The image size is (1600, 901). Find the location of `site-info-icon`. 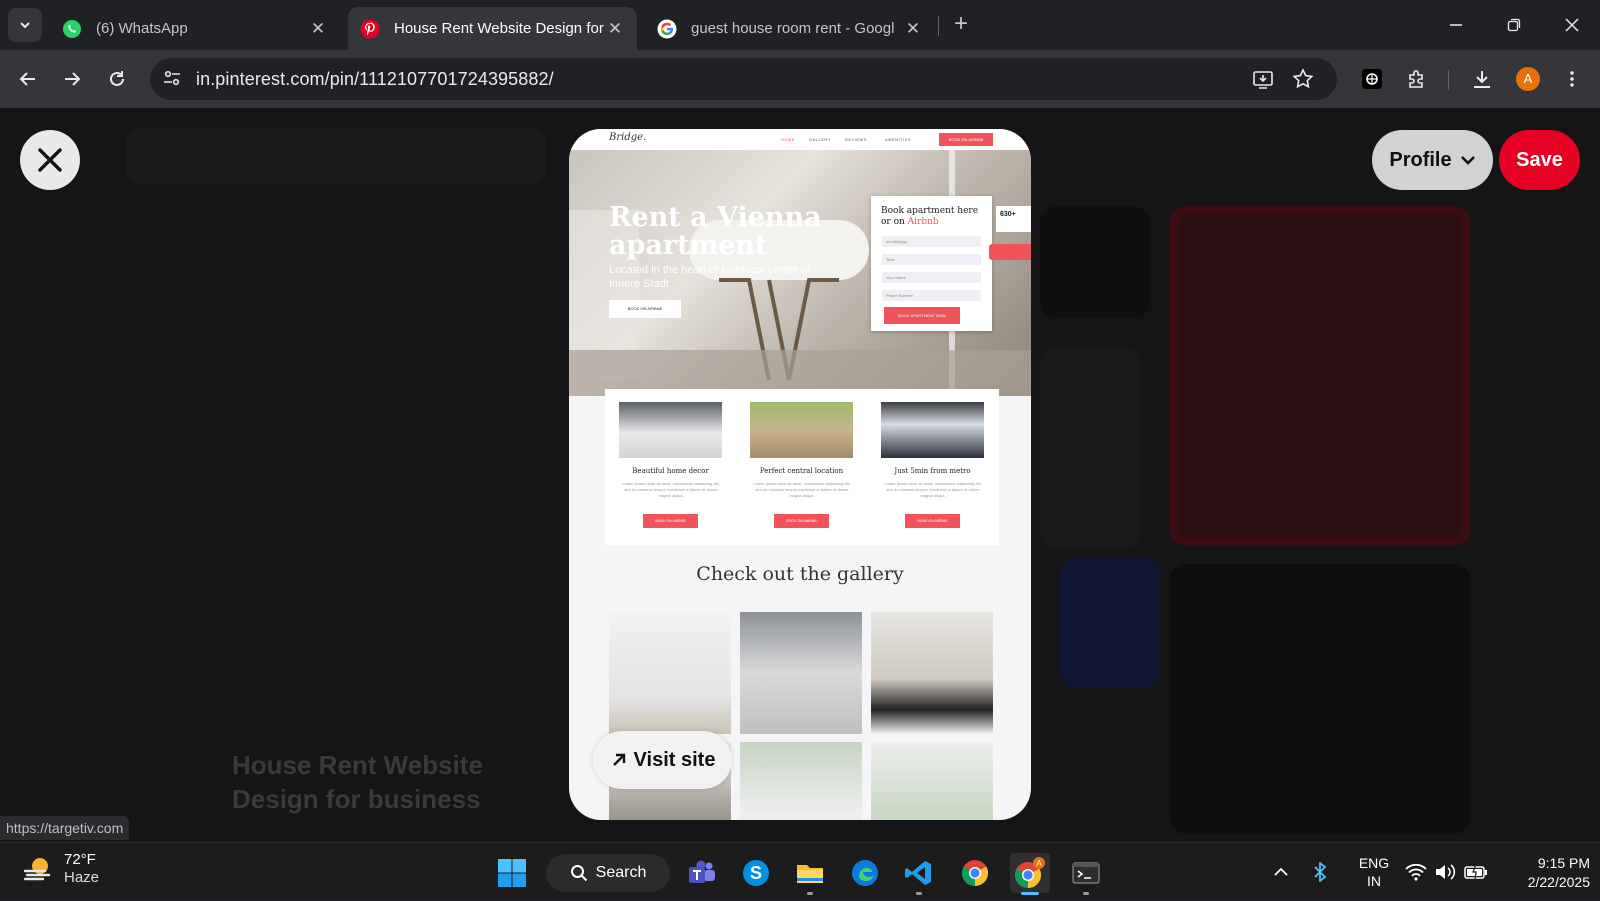

site-info-icon is located at coordinates (172, 78).